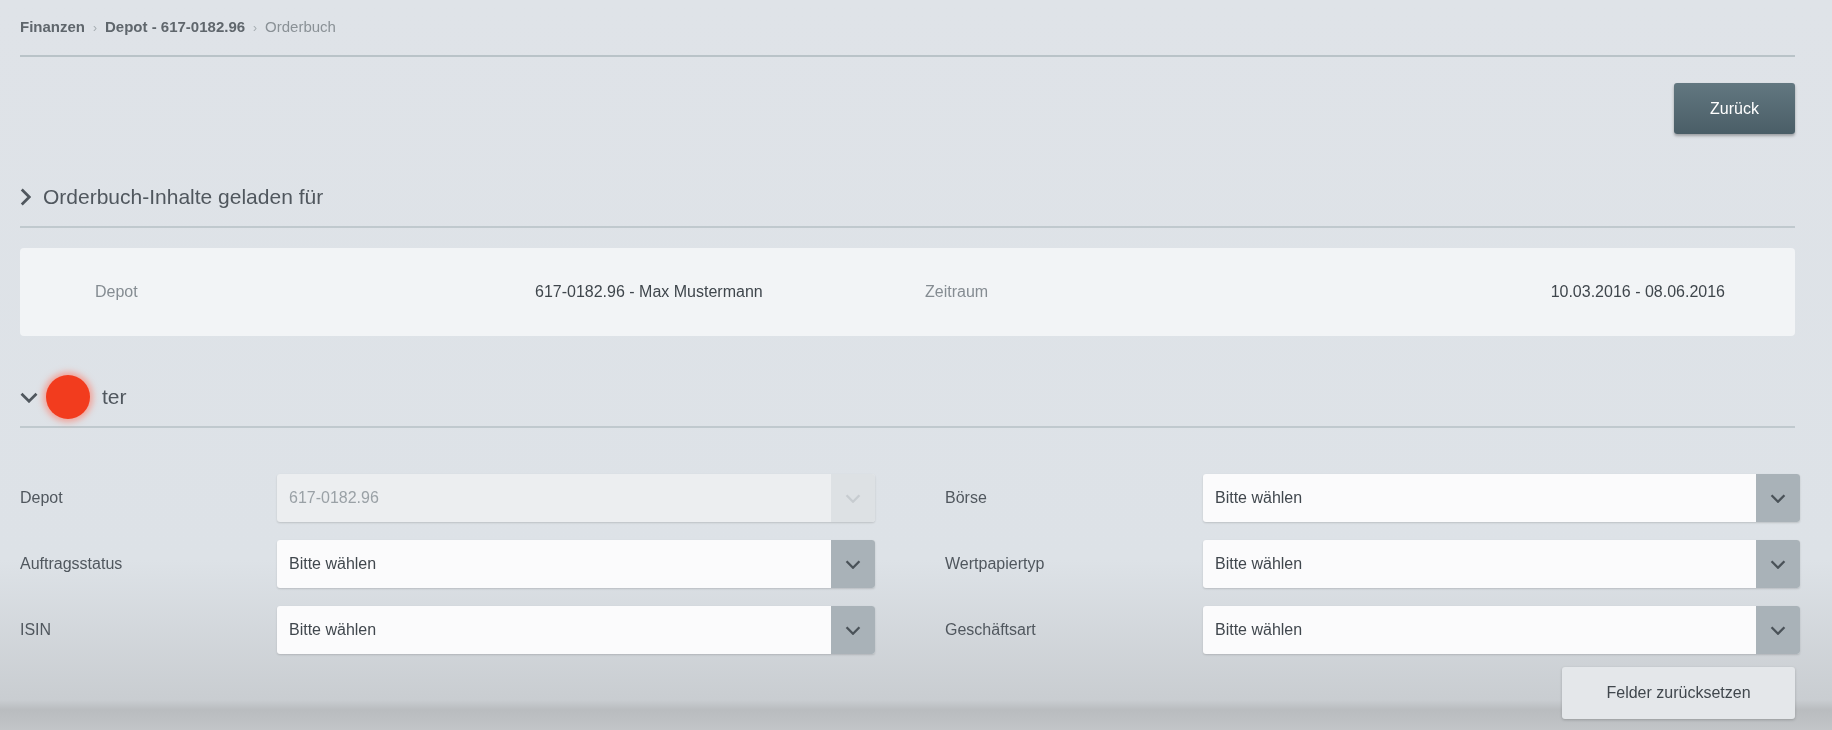  I want to click on select-field: 617-0182.96, so click(576, 498).